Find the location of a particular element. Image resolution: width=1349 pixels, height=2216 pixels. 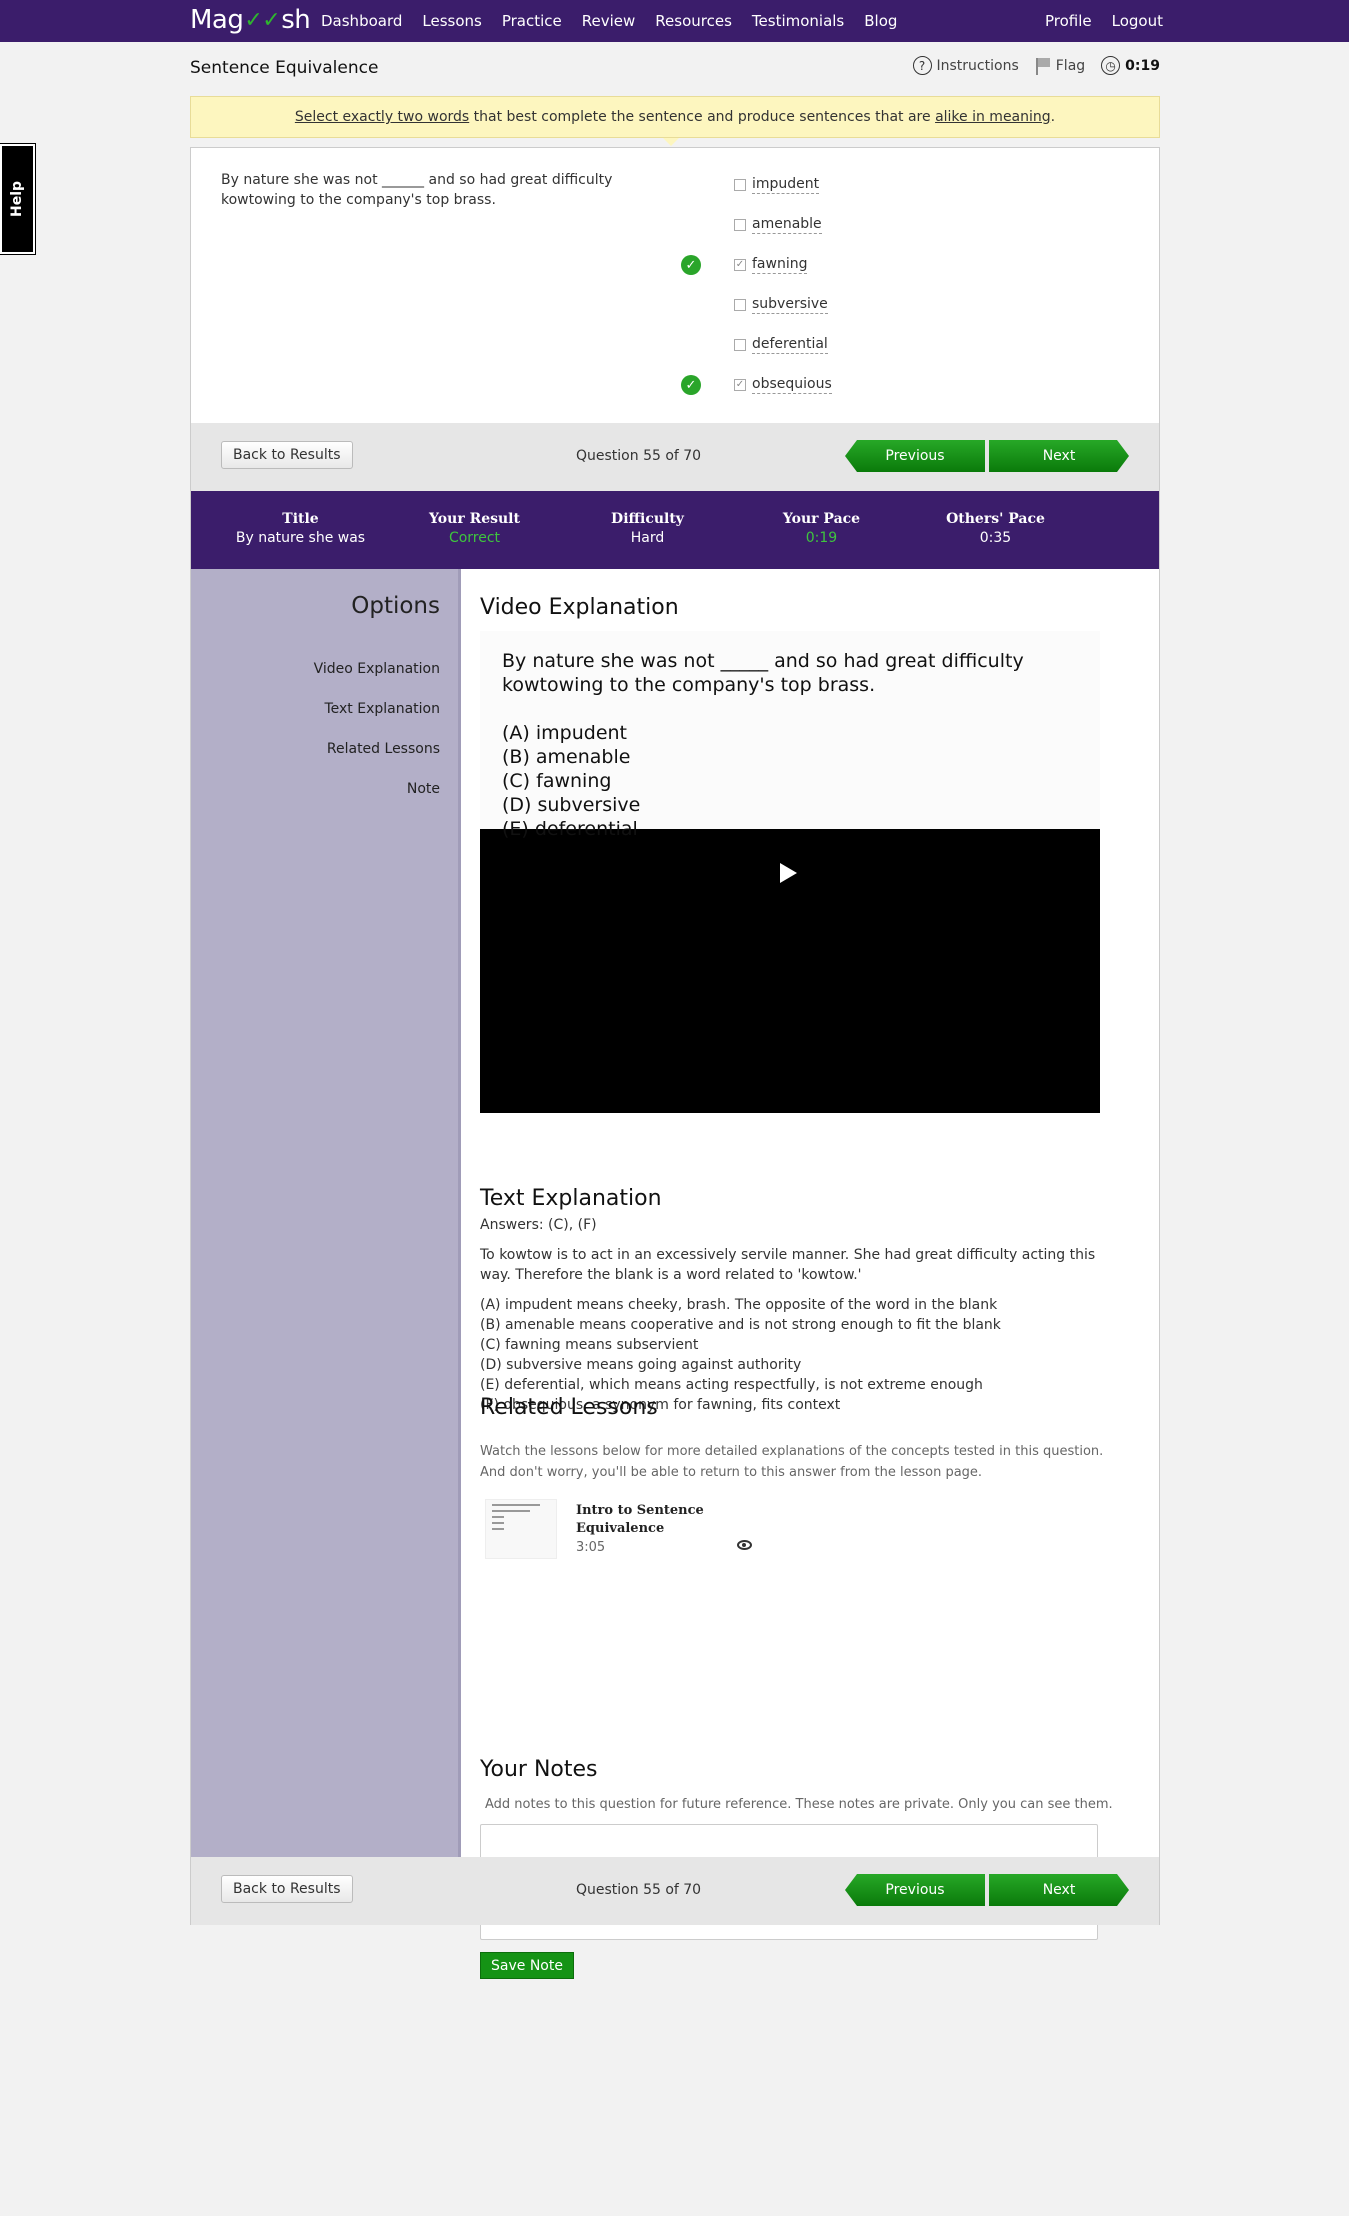

play-icon is located at coordinates (788, 873).